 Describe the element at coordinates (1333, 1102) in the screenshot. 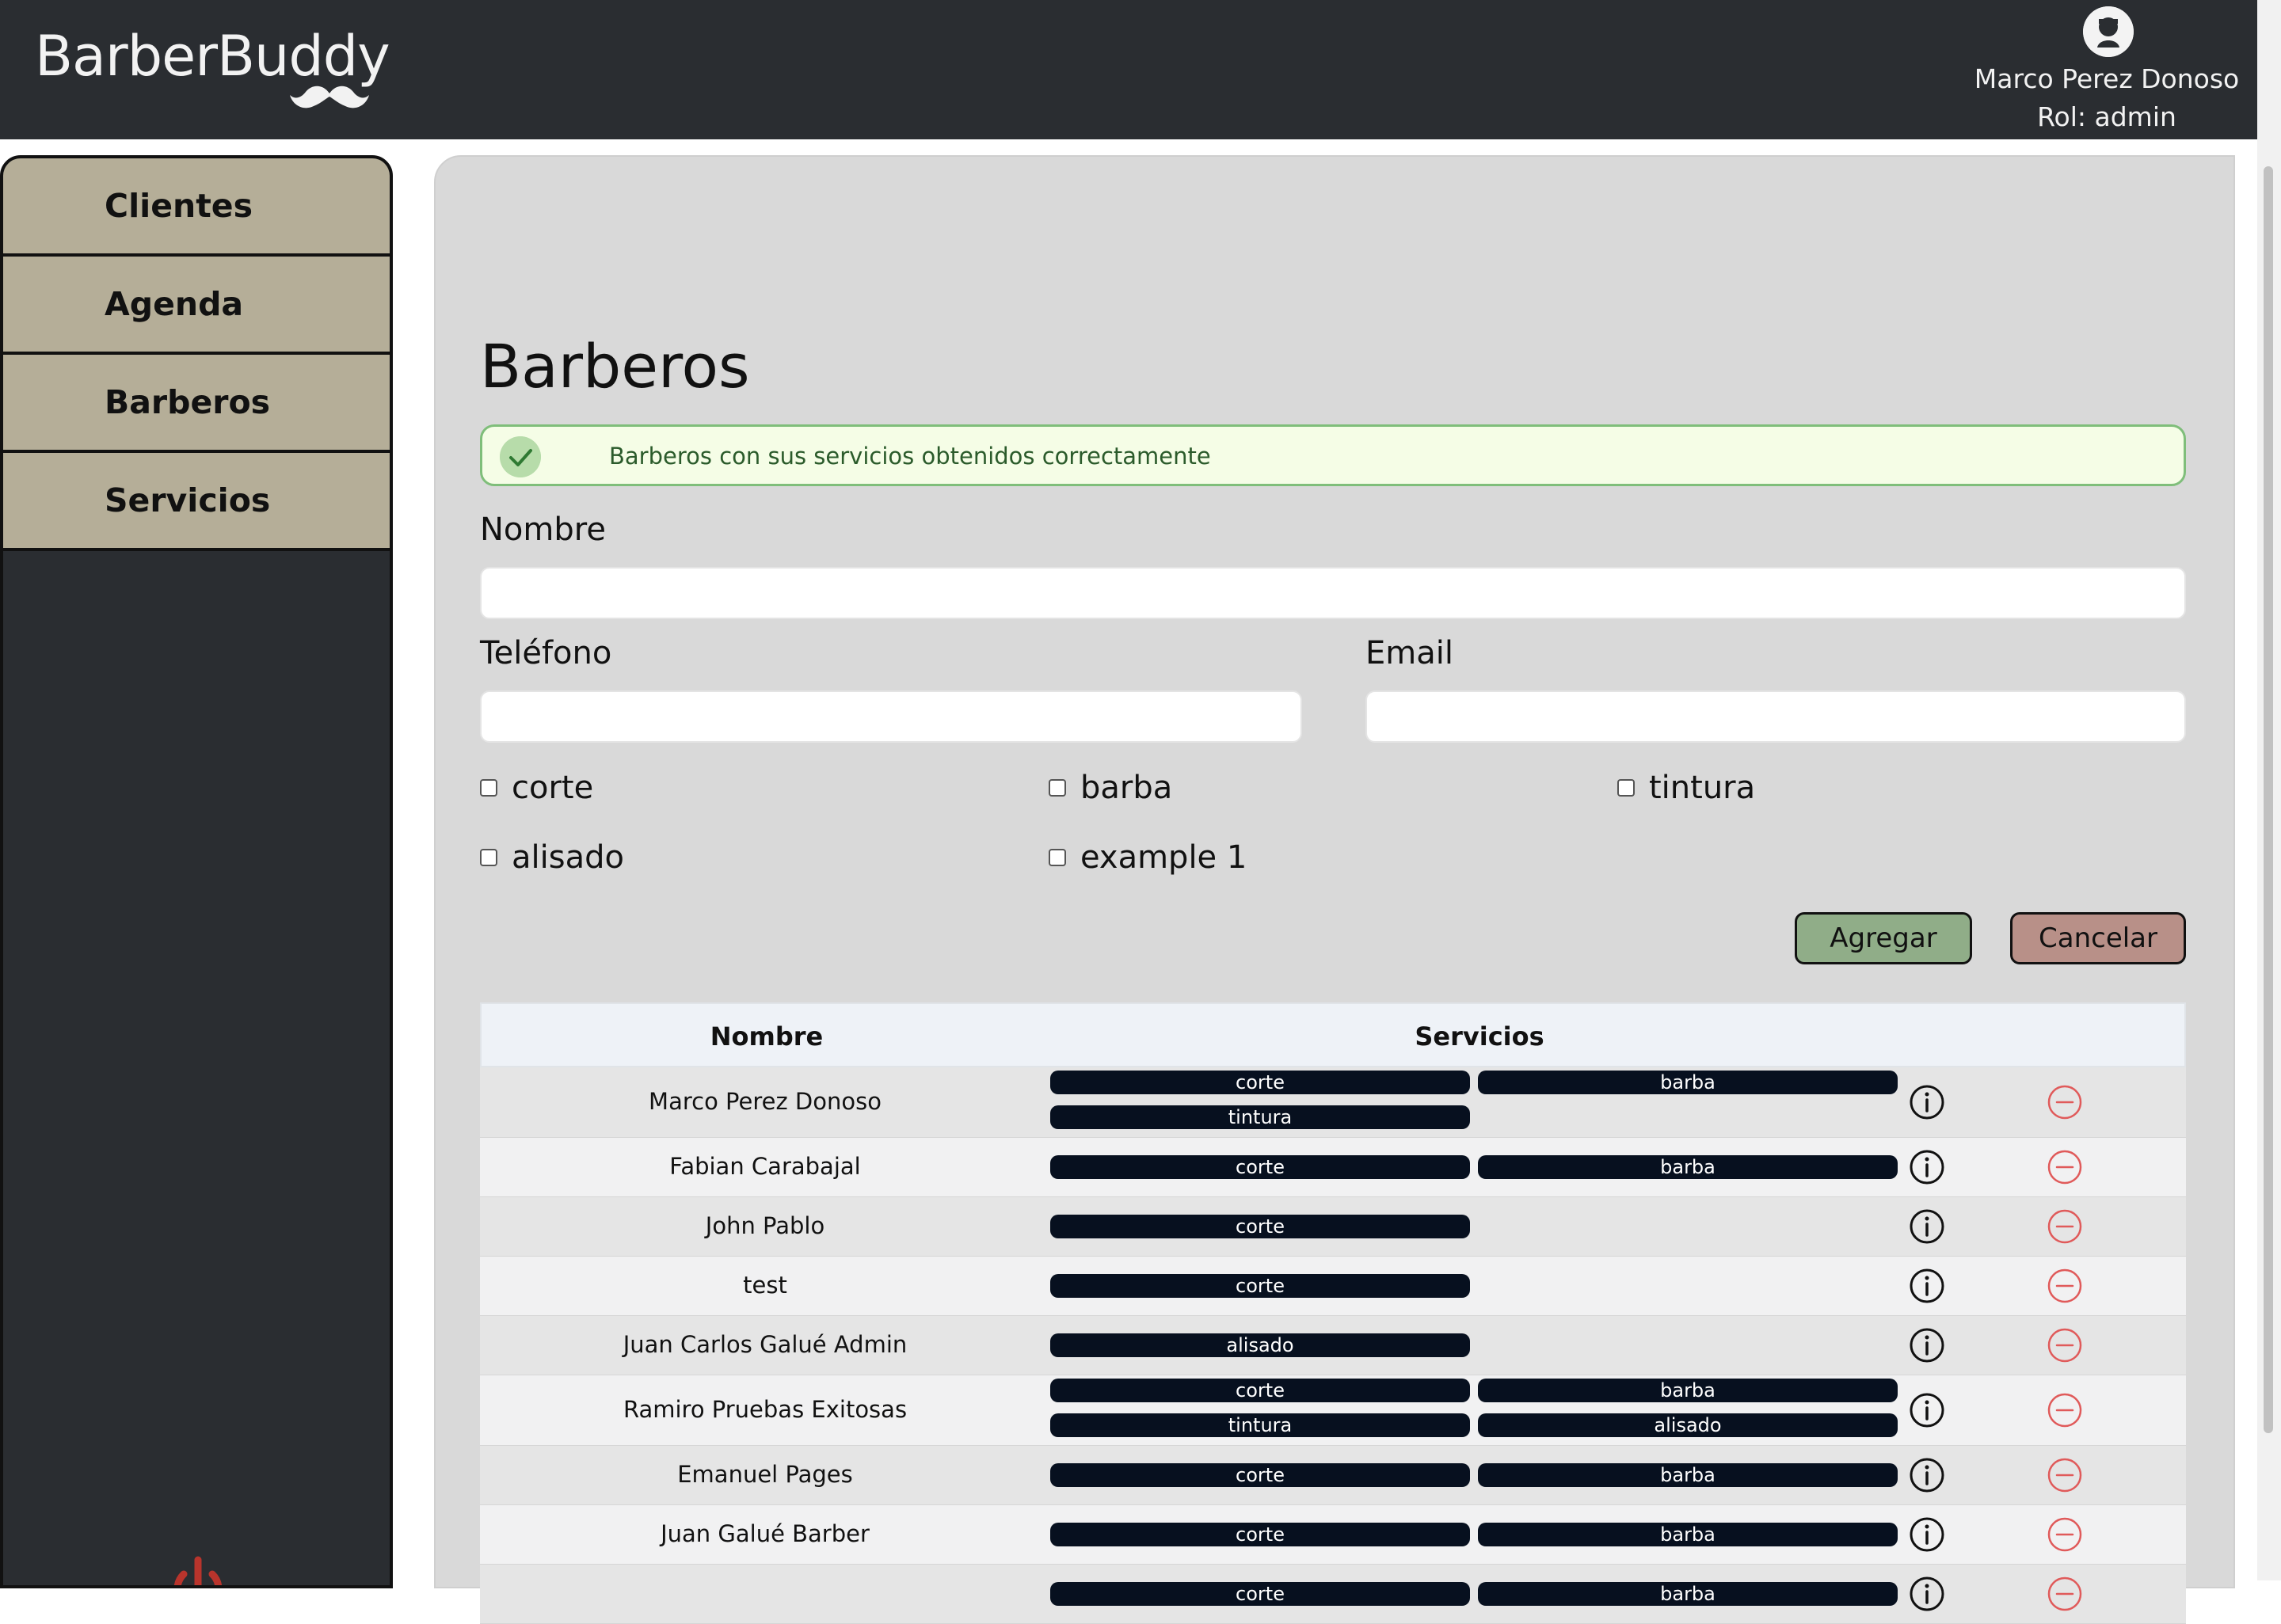

I see `table-row: Marco Perez Donoso corte barba tintura` at that location.